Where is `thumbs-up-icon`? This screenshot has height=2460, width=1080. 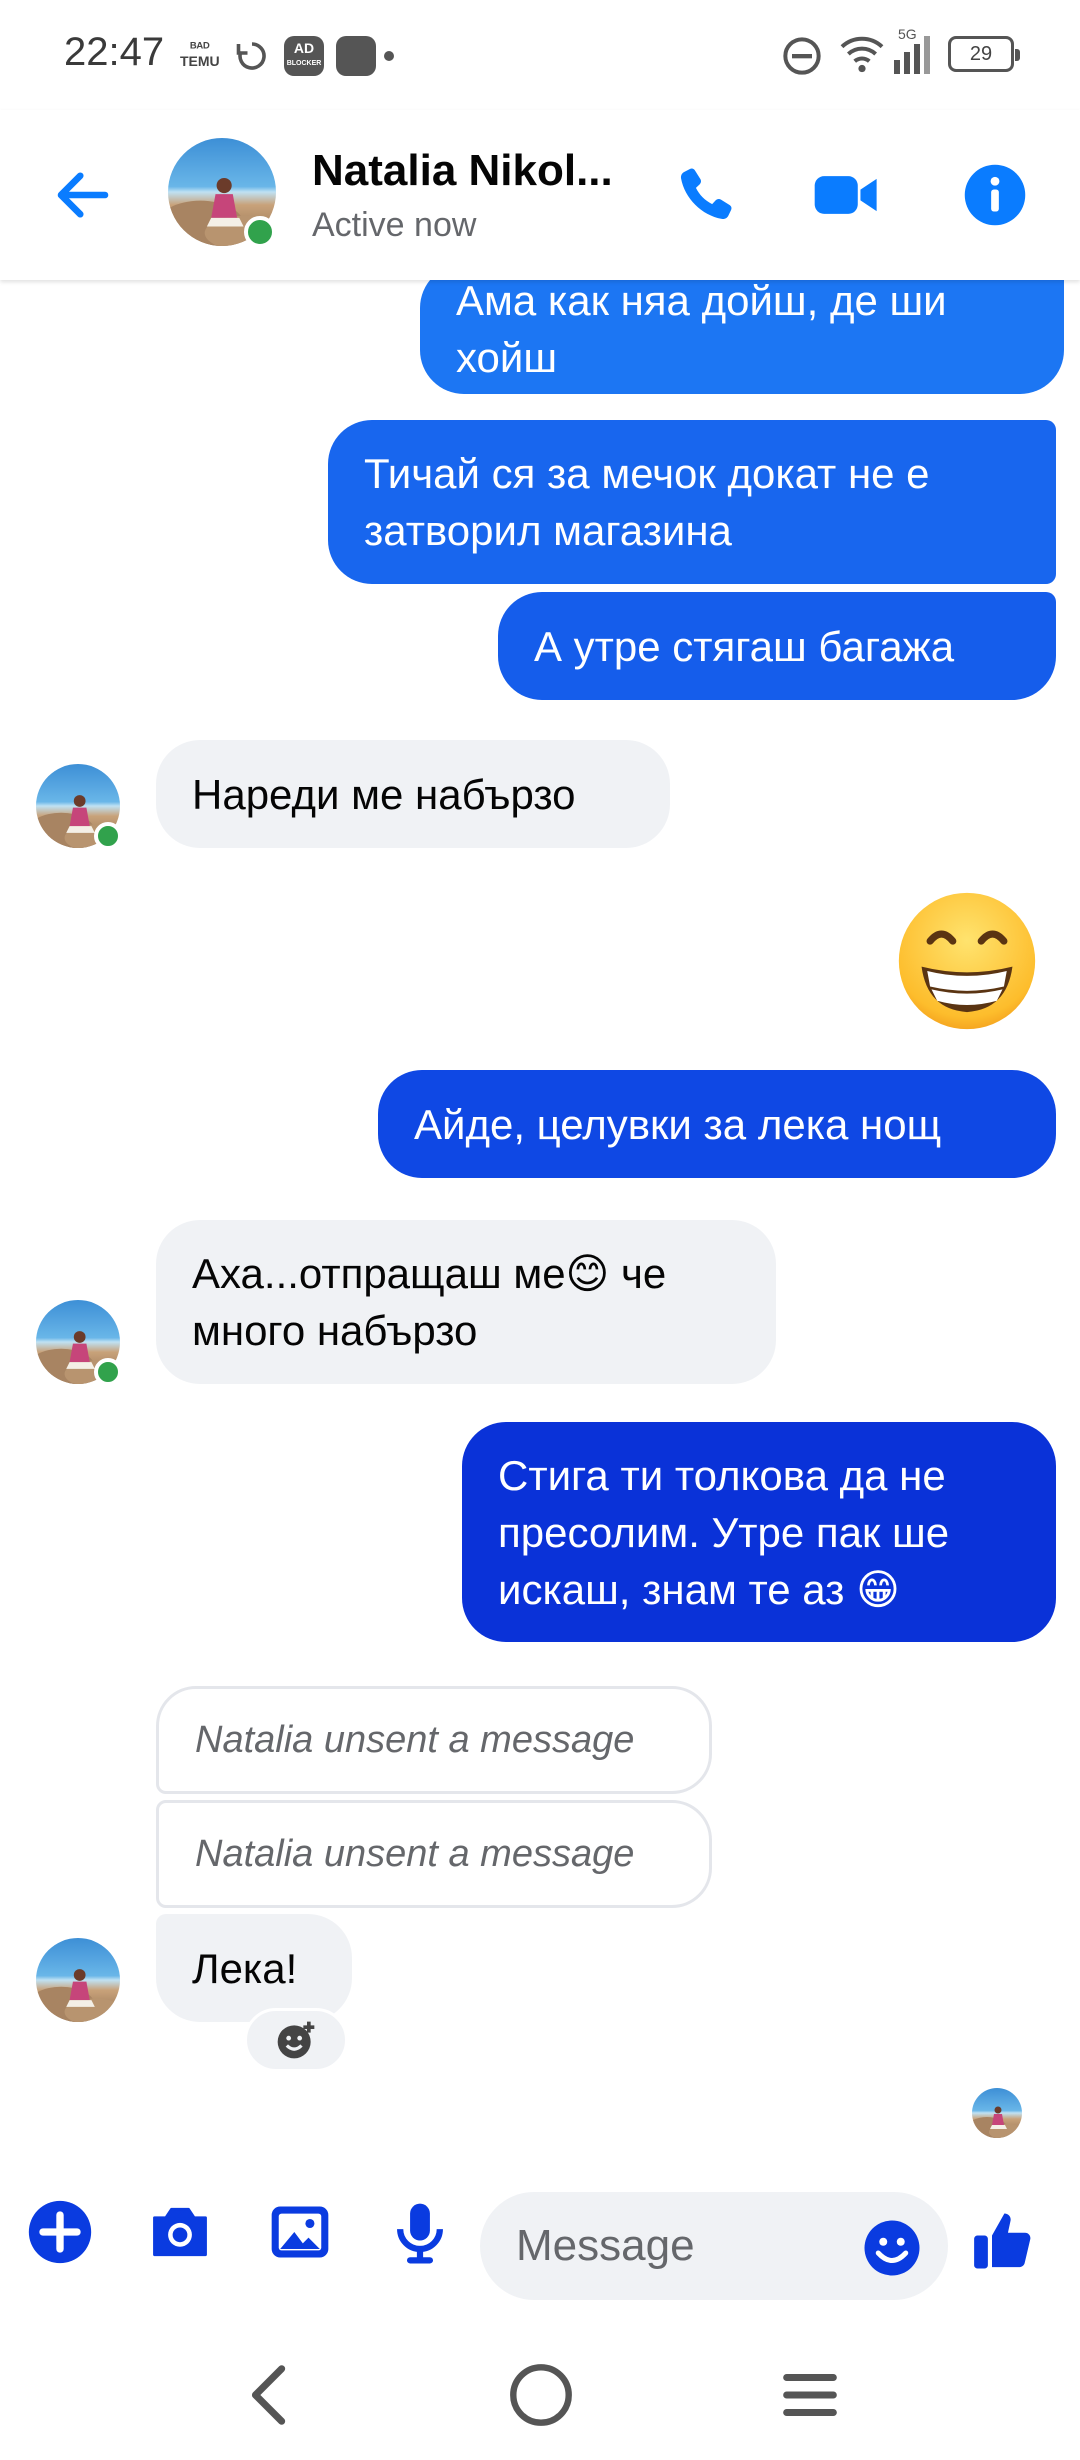 thumbs-up-icon is located at coordinates (1003, 2241).